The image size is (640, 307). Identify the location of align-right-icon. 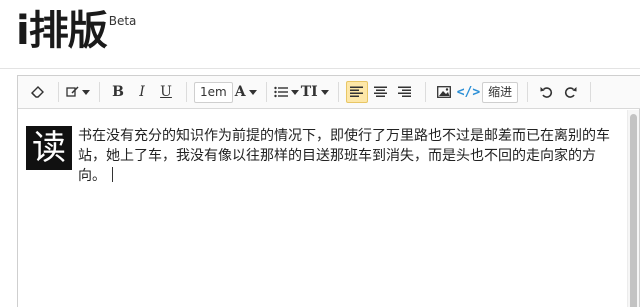
(405, 91).